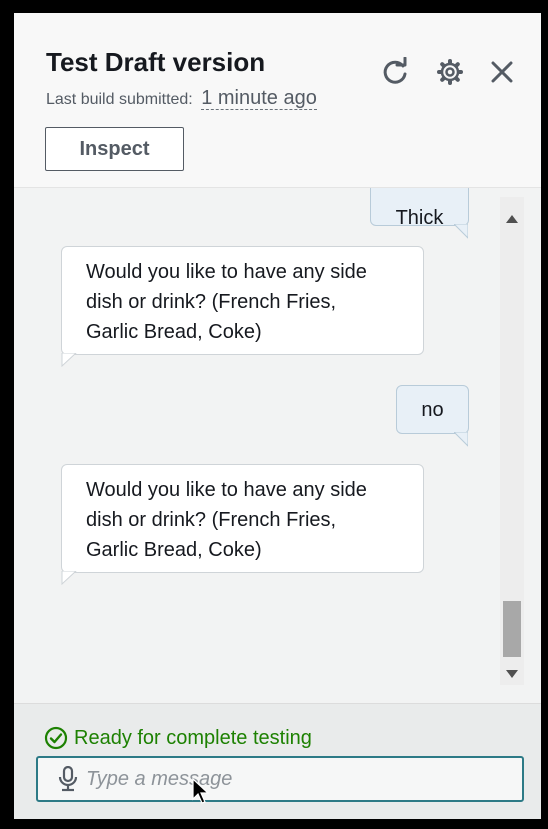 The image size is (548, 829). I want to click on user-message-text: no, so click(432, 410).